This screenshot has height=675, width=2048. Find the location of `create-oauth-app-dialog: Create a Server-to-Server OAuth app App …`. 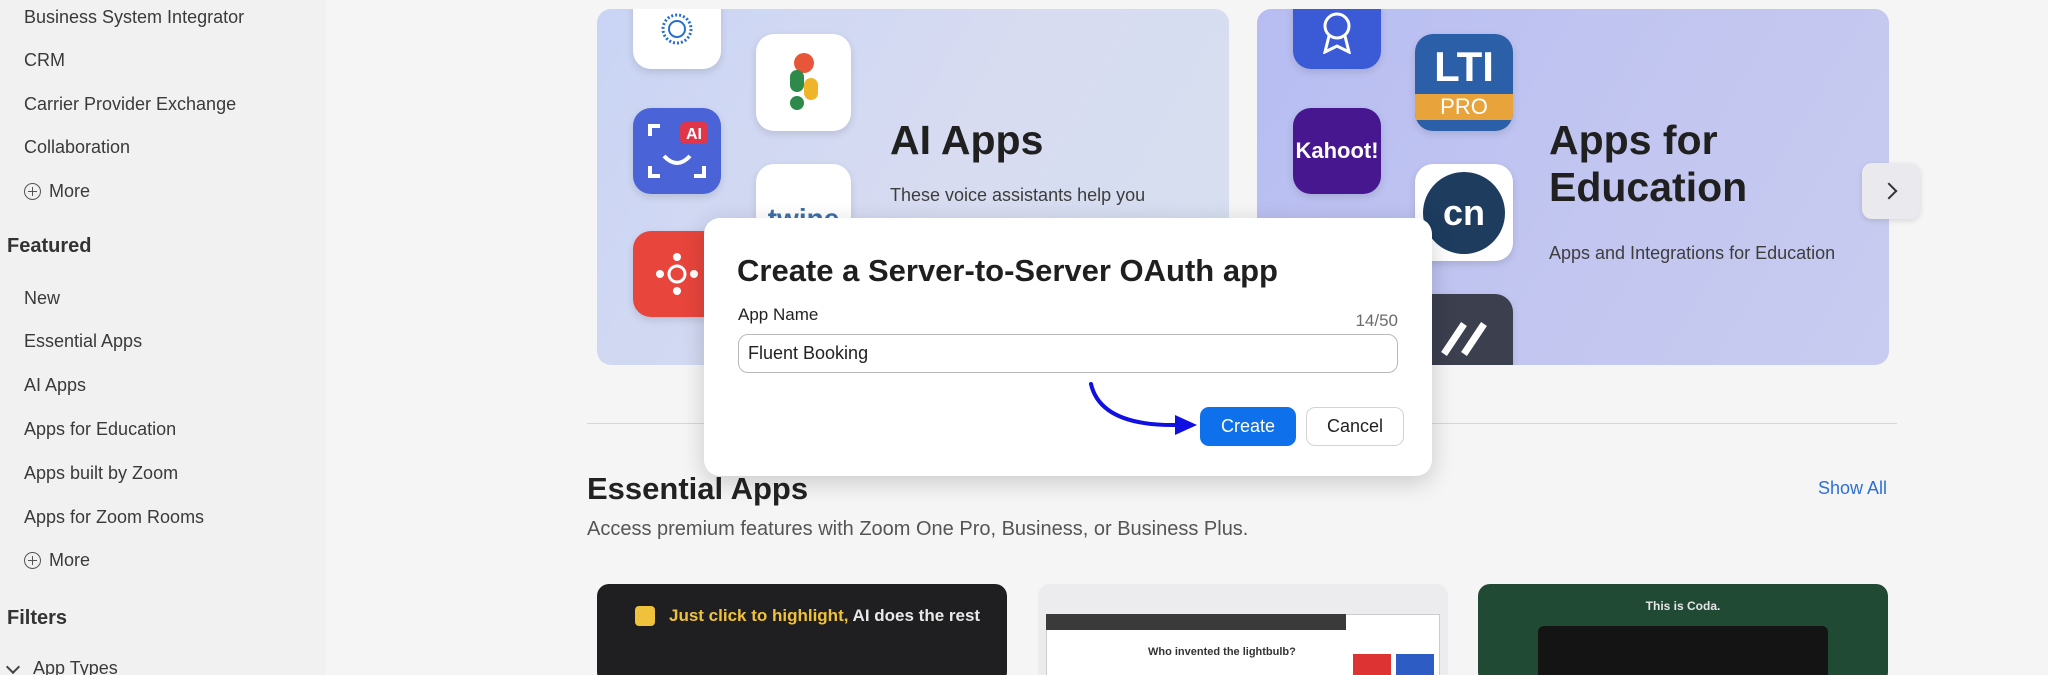

create-oauth-app-dialog: Create a Server-to-Server OAuth app App … is located at coordinates (1068, 347).